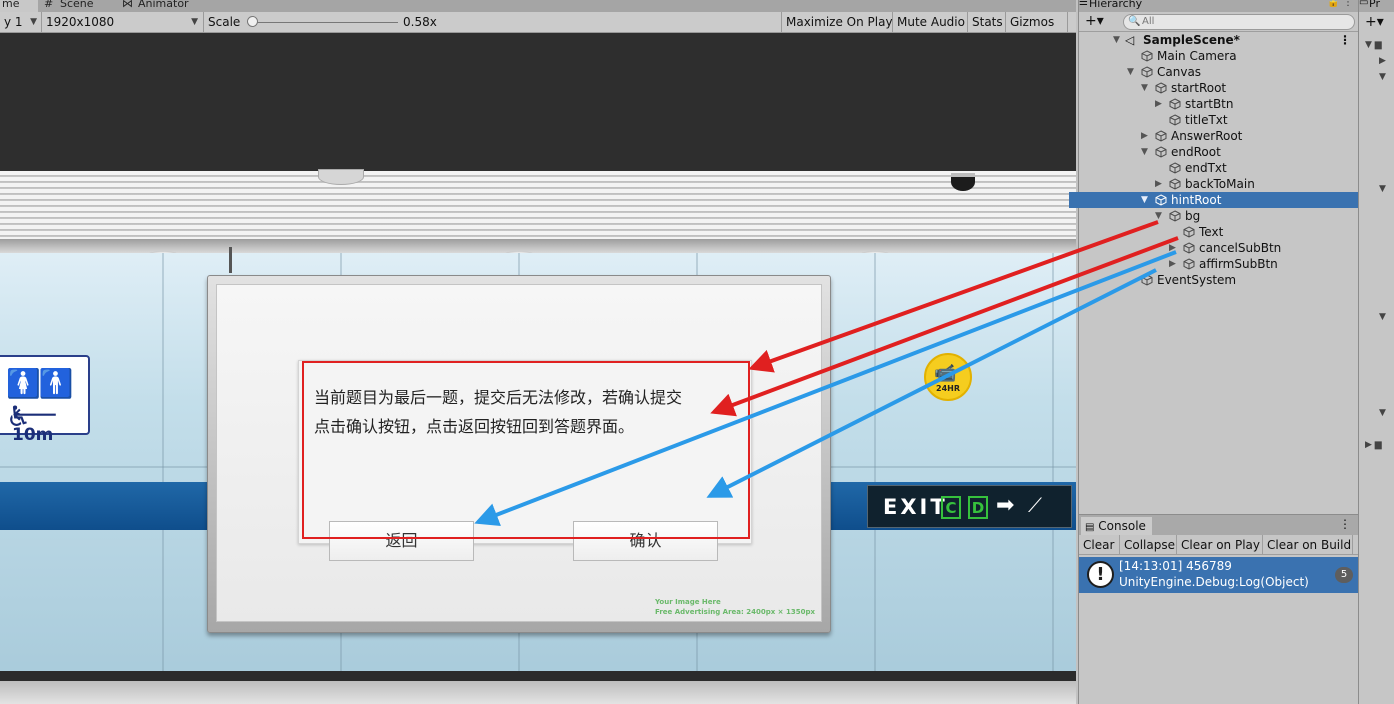  I want to click on confirm-button: 确认, so click(645, 541).